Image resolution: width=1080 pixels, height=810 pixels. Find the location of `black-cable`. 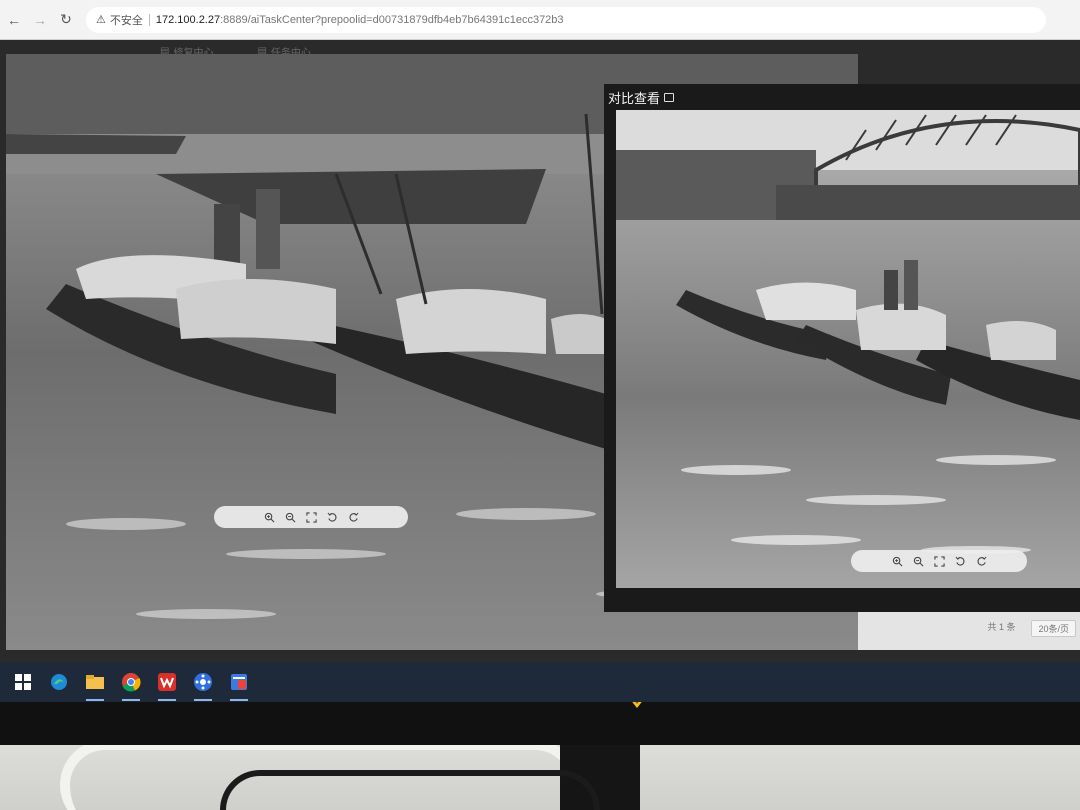

black-cable is located at coordinates (410, 790).